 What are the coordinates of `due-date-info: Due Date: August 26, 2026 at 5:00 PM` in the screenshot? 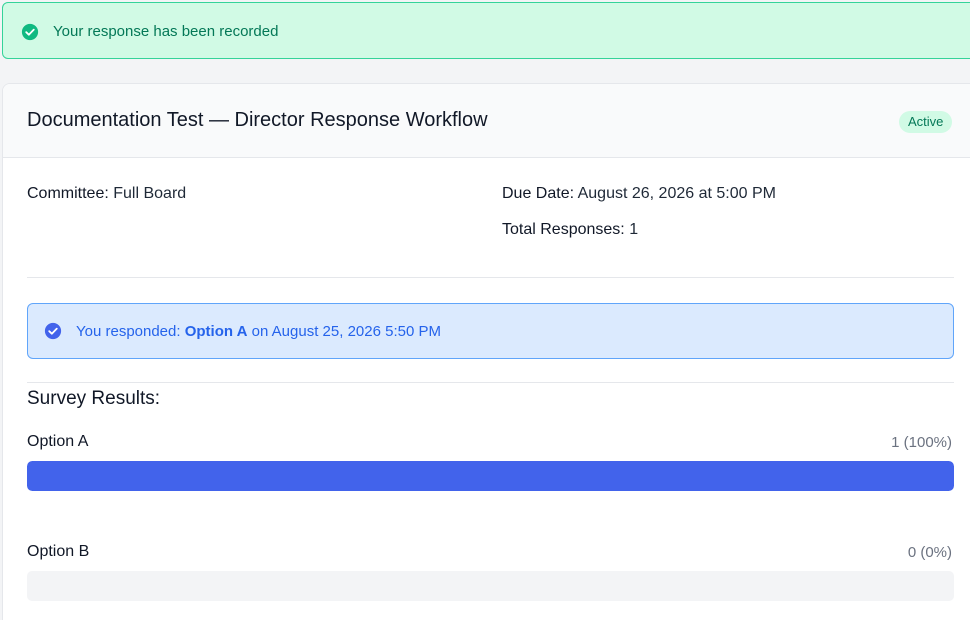 It's located at (639, 194).